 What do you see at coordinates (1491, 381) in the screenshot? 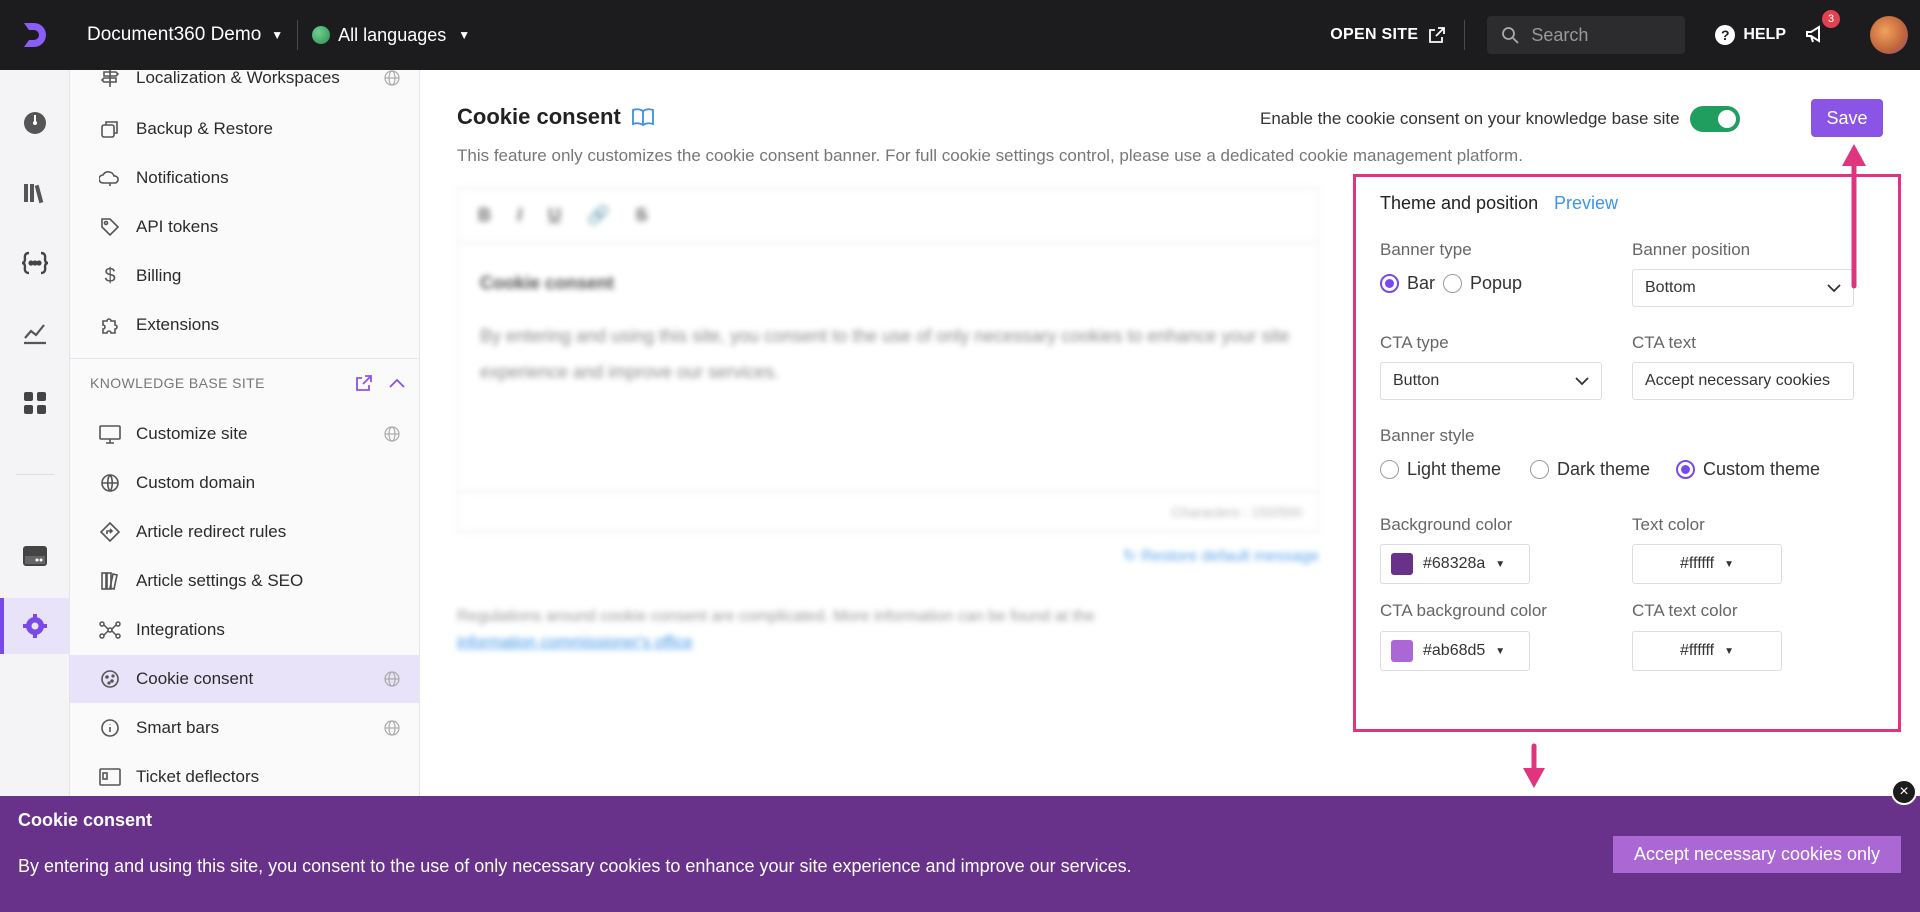
I see `cta-type-select: Button` at bounding box center [1491, 381].